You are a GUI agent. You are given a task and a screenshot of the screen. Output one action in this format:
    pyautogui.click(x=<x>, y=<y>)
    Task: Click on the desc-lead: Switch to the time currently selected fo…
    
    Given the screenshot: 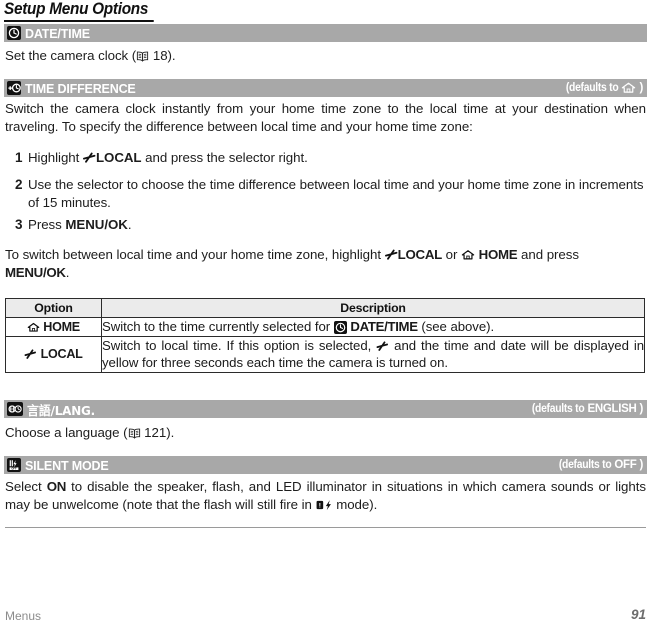 What is the action you would take?
    pyautogui.click(x=216, y=326)
    